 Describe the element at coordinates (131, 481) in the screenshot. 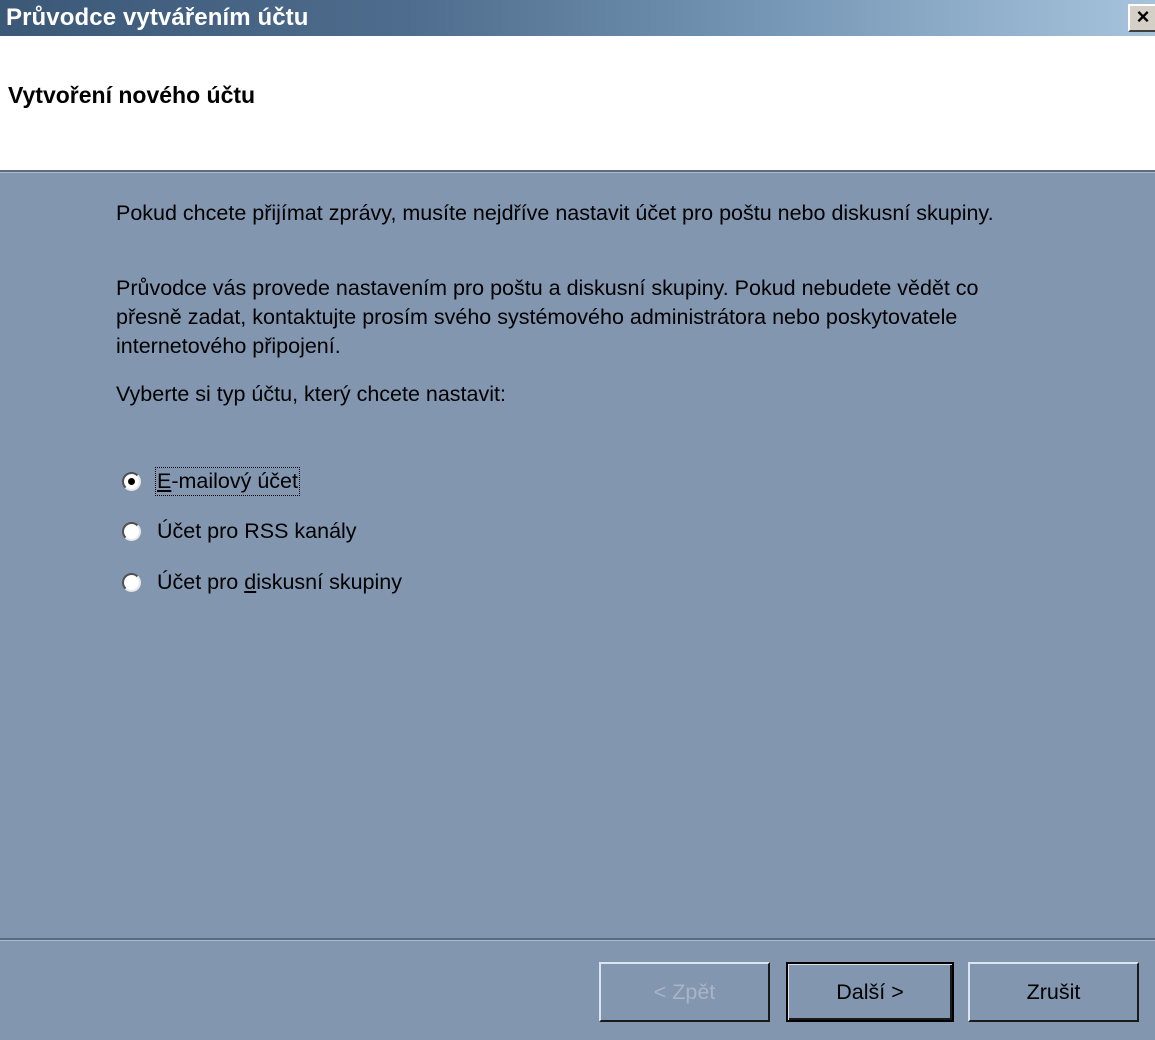

I see `radio-button-email` at that location.